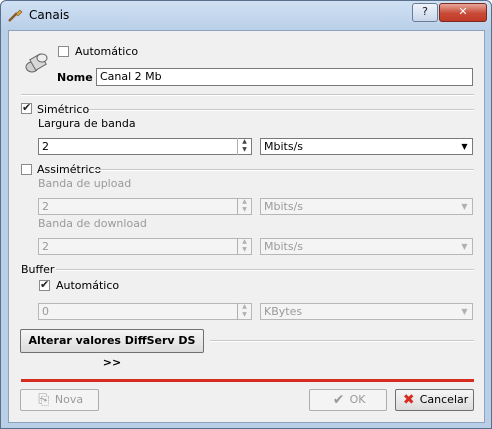 Image resolution: width=492 pixels, height=429 pixels. I want to click on window-title: Canais, so click(49, 15).